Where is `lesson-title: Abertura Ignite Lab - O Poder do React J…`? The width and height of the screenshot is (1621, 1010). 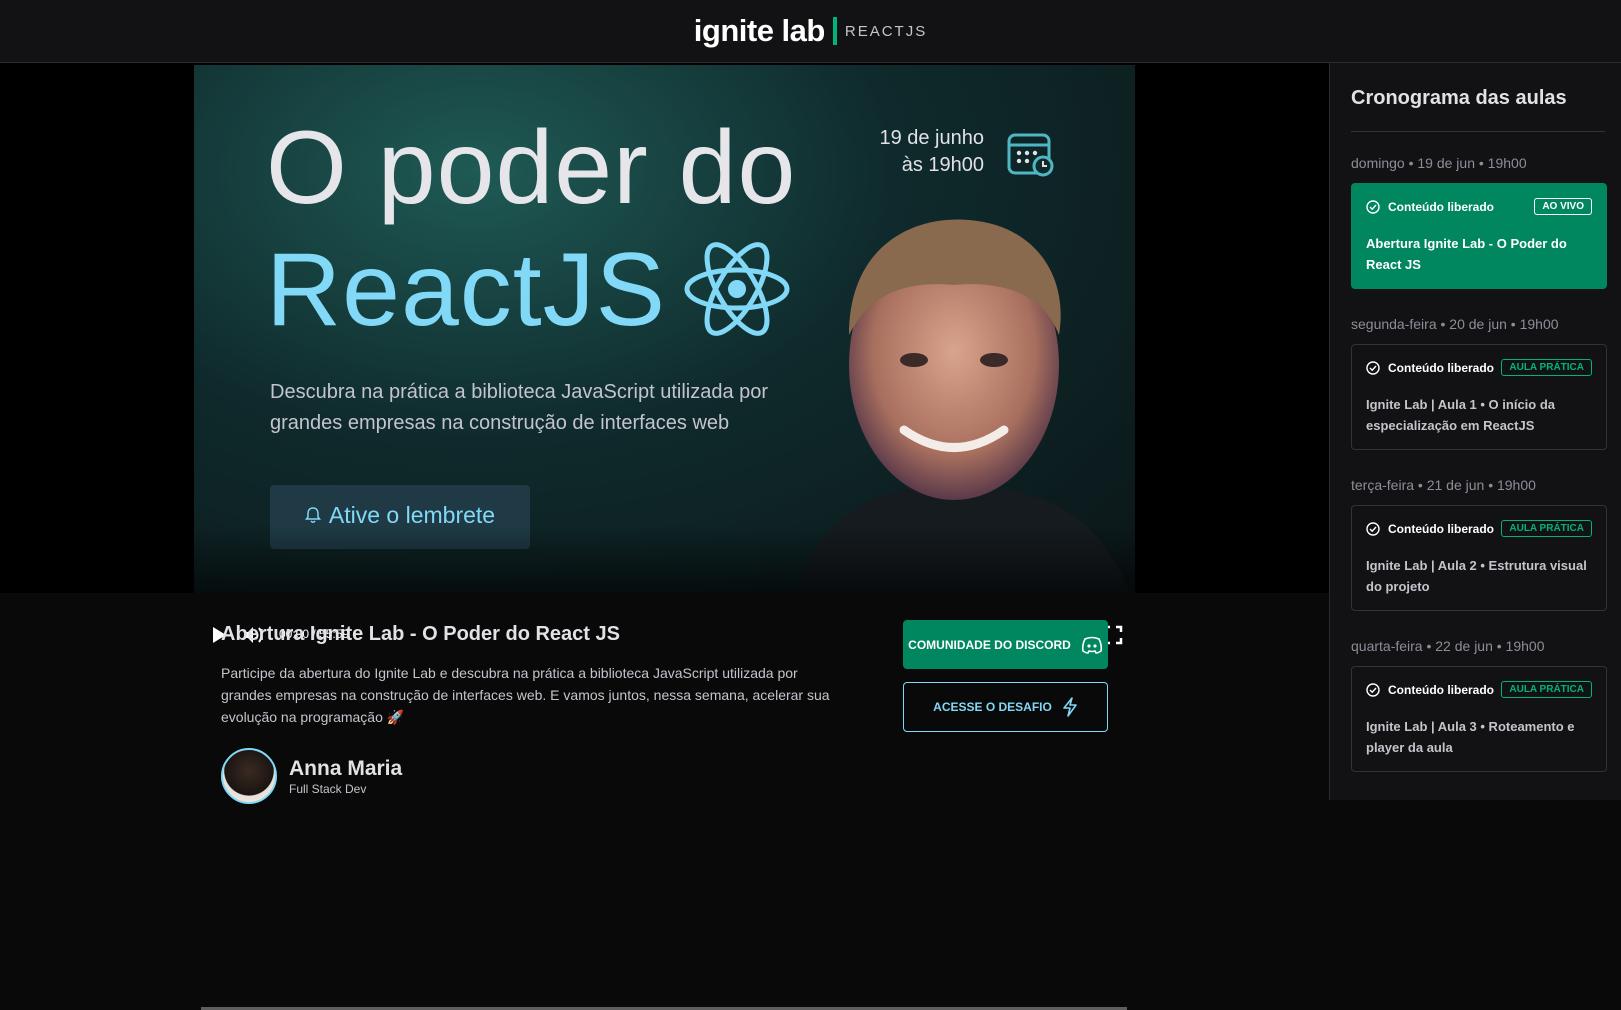
lesson-title: Abertura Ignite Lab - O Poder do React J… is located at coordinates (420, 634).